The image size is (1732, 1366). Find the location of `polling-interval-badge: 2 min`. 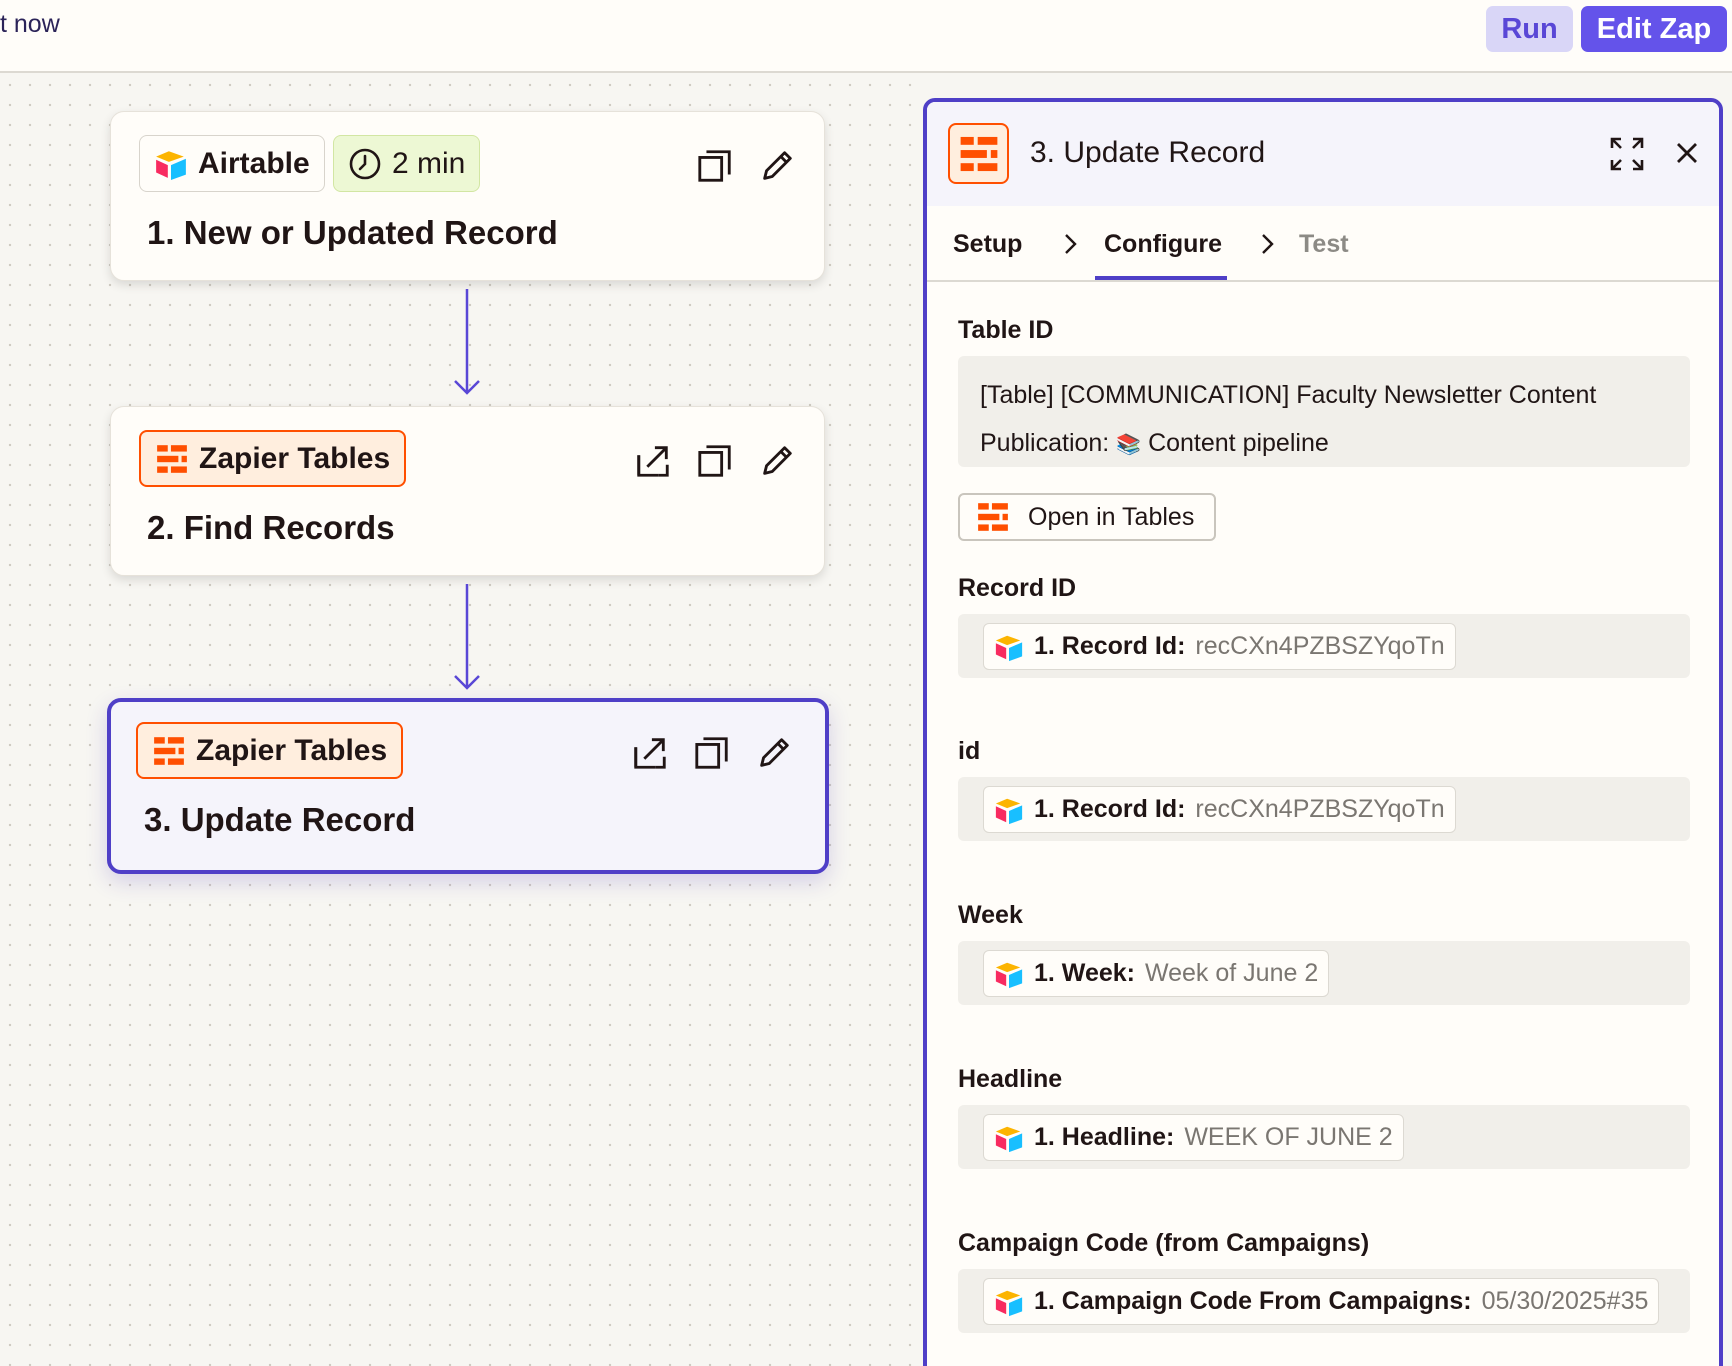

polling-interval-badge: 2 min is located at coordinates (407, 163).